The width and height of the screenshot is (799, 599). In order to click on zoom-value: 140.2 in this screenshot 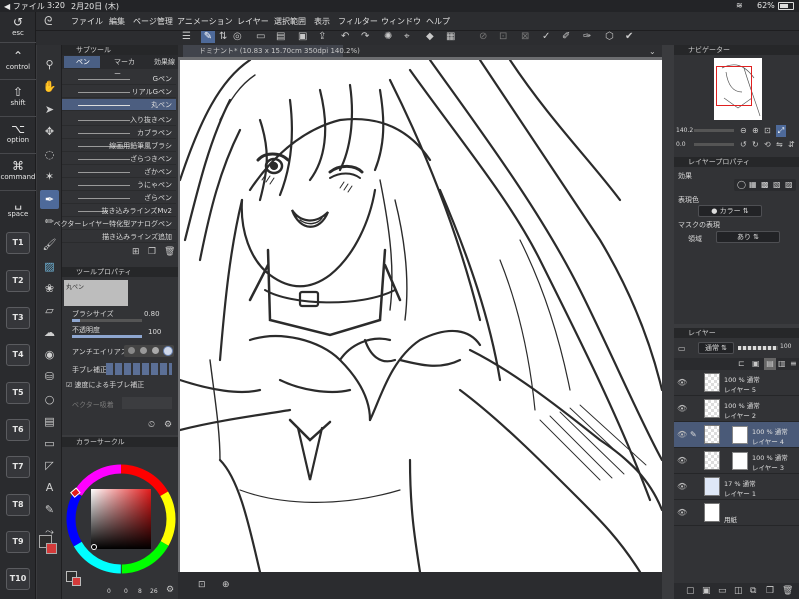, I will do `click(684, 130)`.